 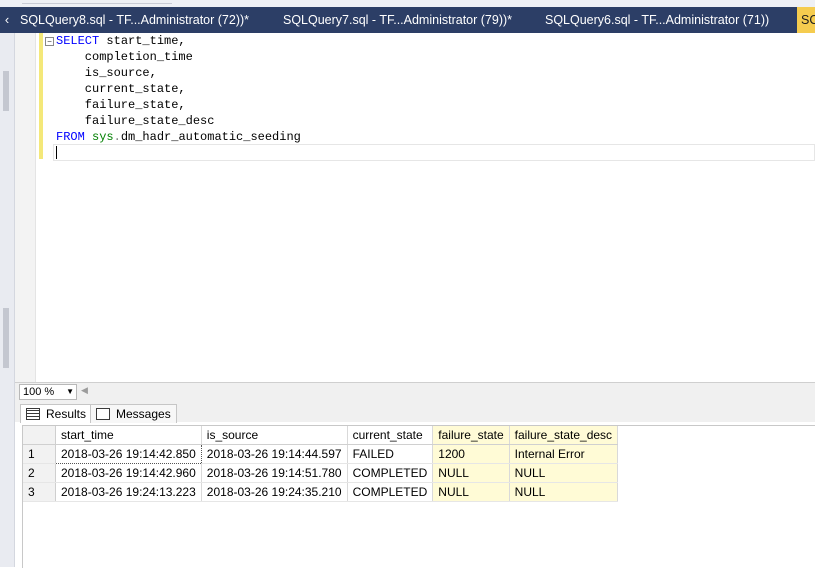 I want to click on code-line-1: start_time,, so click(x=142, y=41).